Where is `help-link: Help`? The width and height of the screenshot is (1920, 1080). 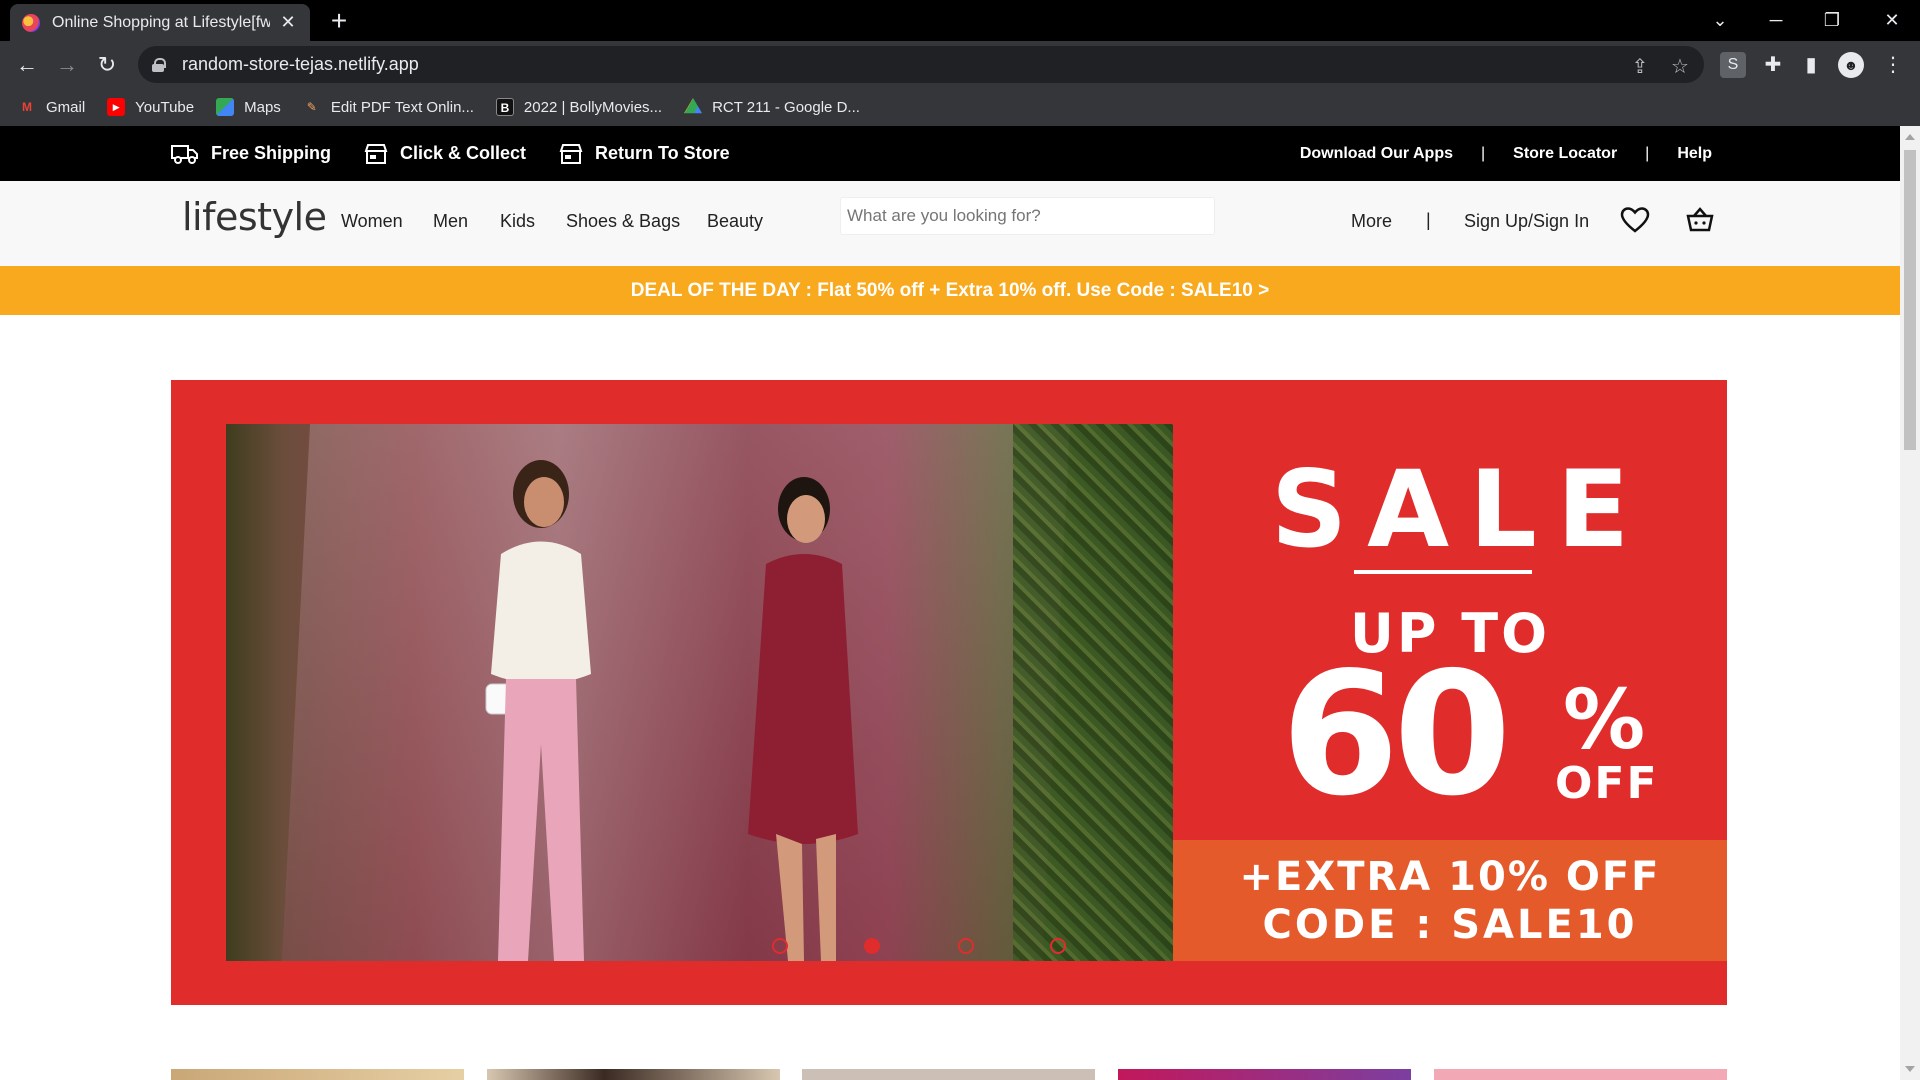
help-link: Help is located at coordinates (1694, 154).